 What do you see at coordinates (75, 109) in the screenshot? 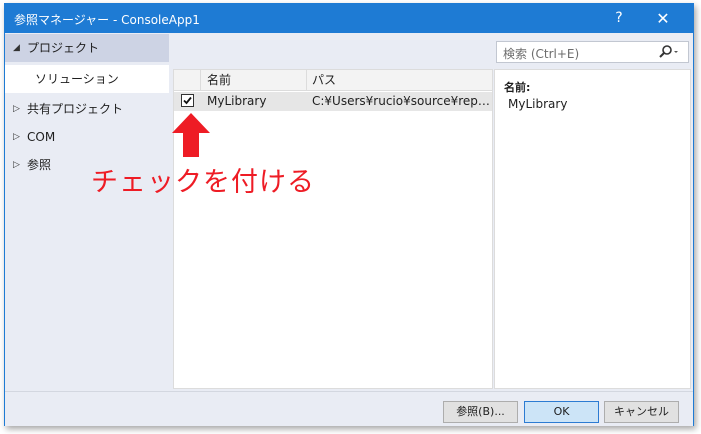
I see `sidebar-item-label: 共有プロジェクト` at bounding box center [75, 109].